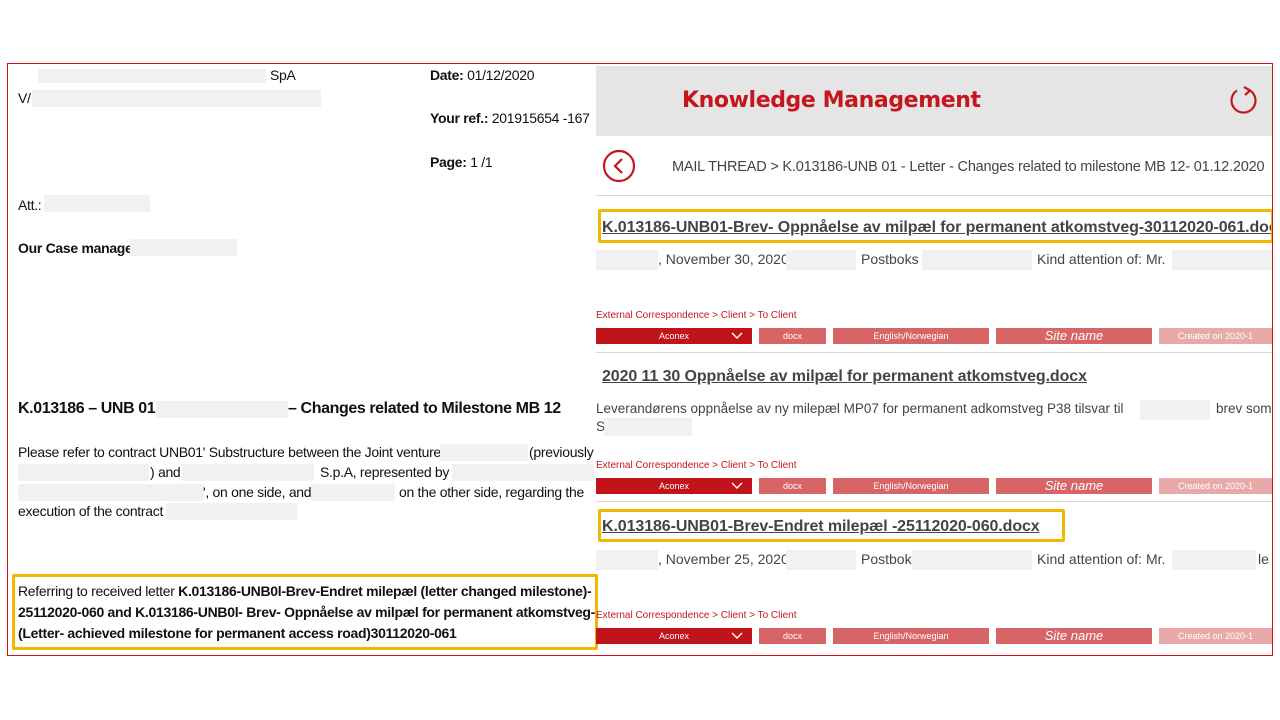 The height and width of the screenshot is (720, 1280). I want to click on body-line-3b: on the other side, regarding the, so click(491, 492).